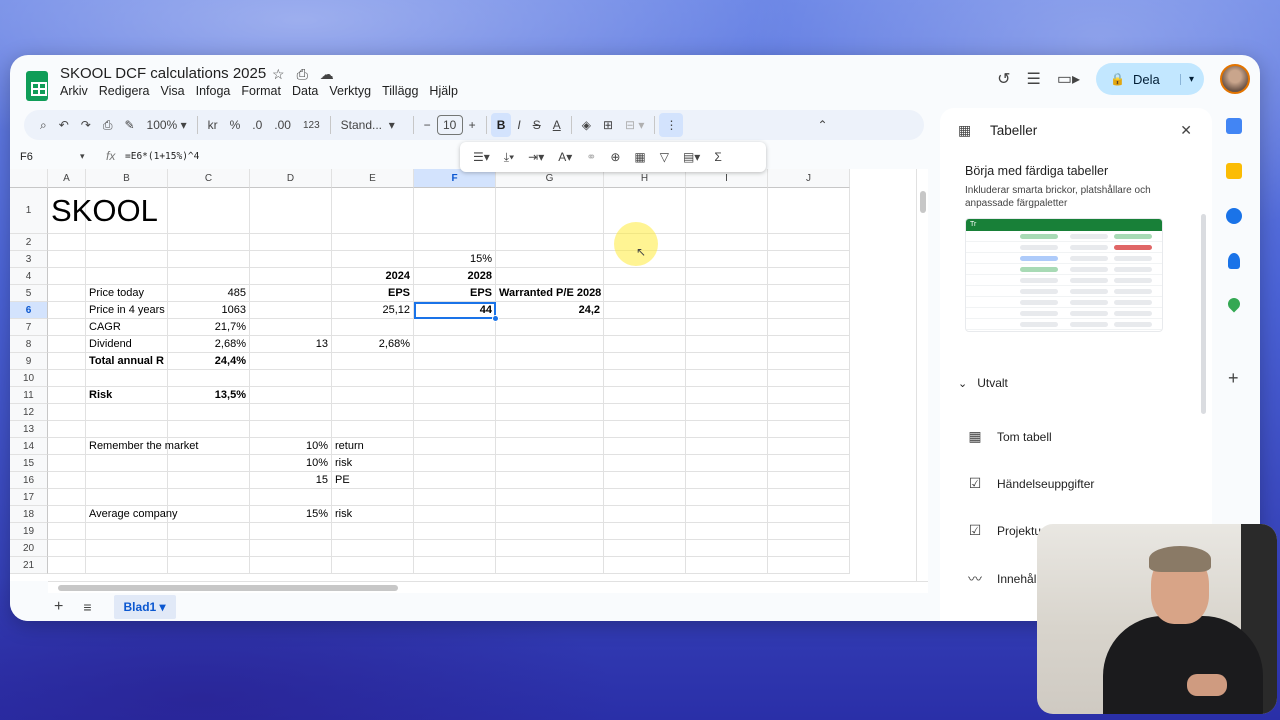 The image size is (1280, 720). What do you see at coordinates (455, 344) in the screenshot?
I see `cell-f8` at bounding box center [455, 344].